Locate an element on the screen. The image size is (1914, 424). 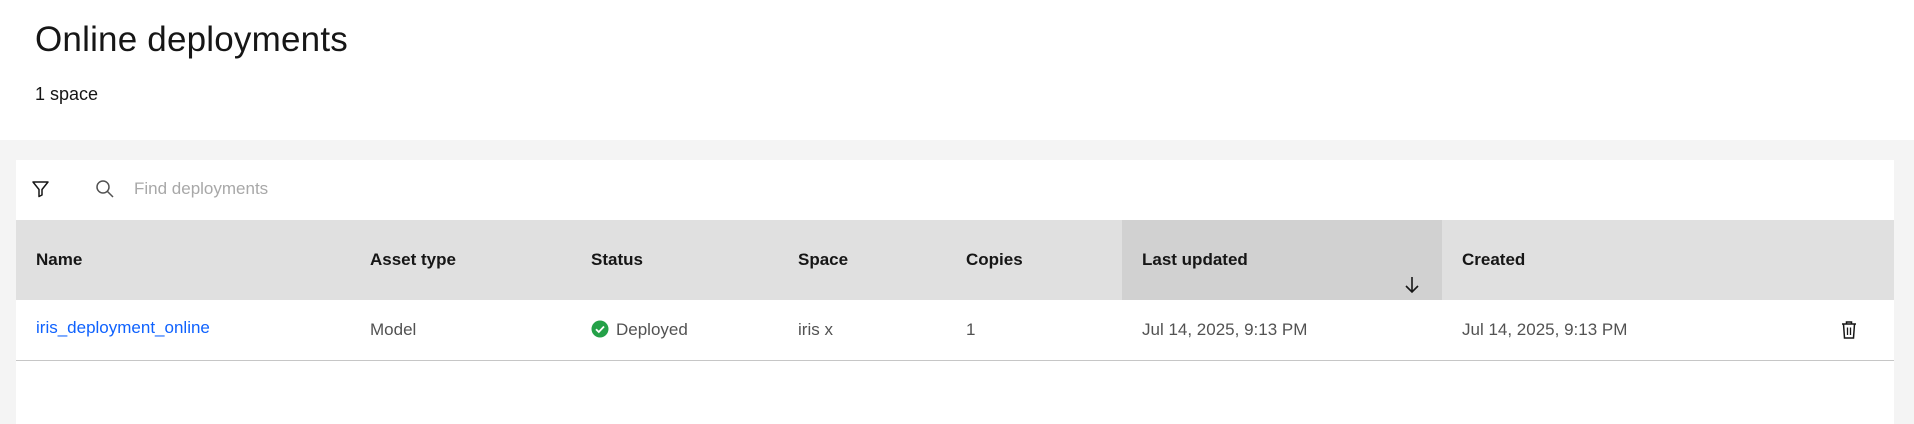
space-count: 1 space is located at coordinates (67, 94).